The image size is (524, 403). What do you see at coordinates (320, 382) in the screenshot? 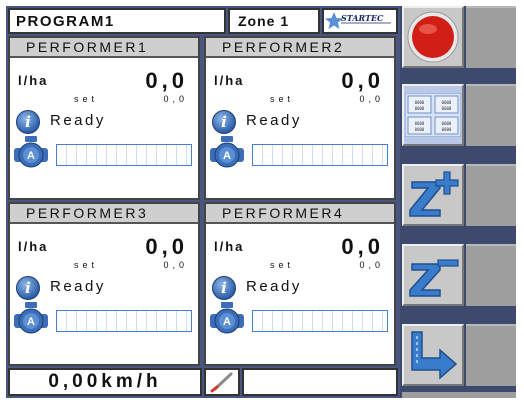
I see `message-field` at bounding box center [320, 382].